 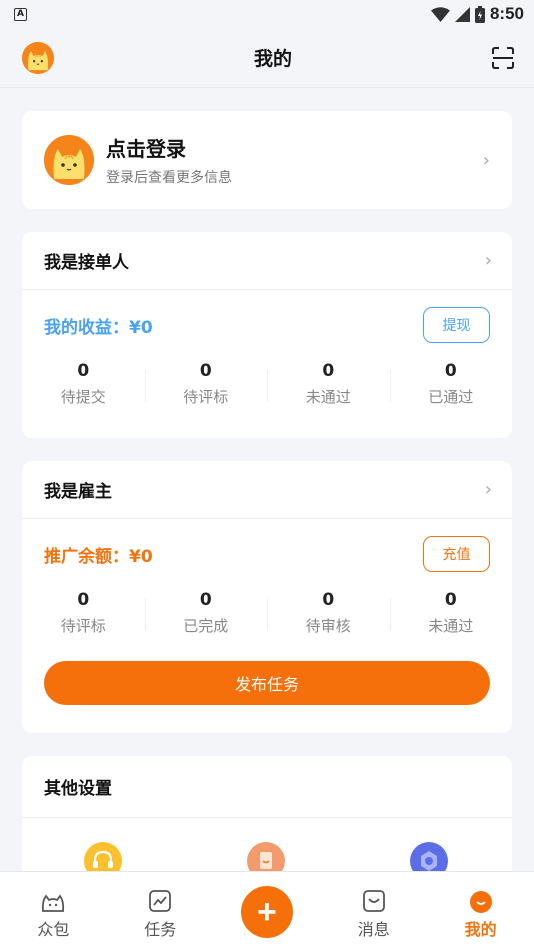 I want to click on clock: 8:50, so click(x=506, y=13).